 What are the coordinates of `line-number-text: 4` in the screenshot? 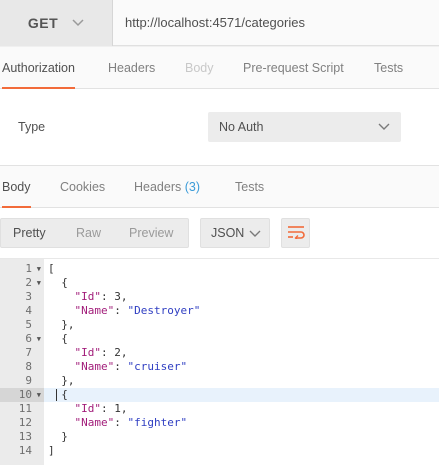 It's located at (28, 310).